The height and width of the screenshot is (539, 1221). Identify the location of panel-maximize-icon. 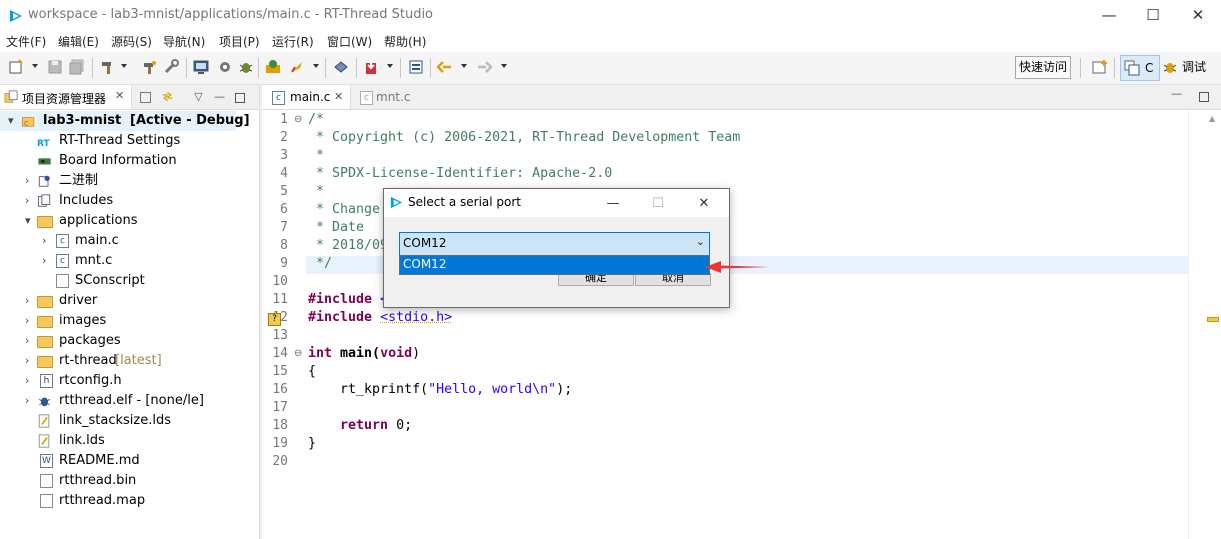
(240, 98).